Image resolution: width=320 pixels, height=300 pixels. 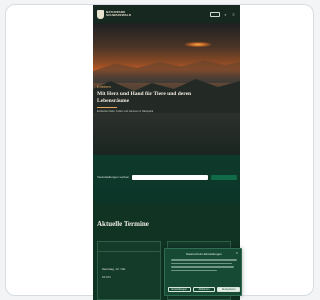 I want to click on logo: NATURPARK SCHWARZWALD, so click(x=114, y=14).